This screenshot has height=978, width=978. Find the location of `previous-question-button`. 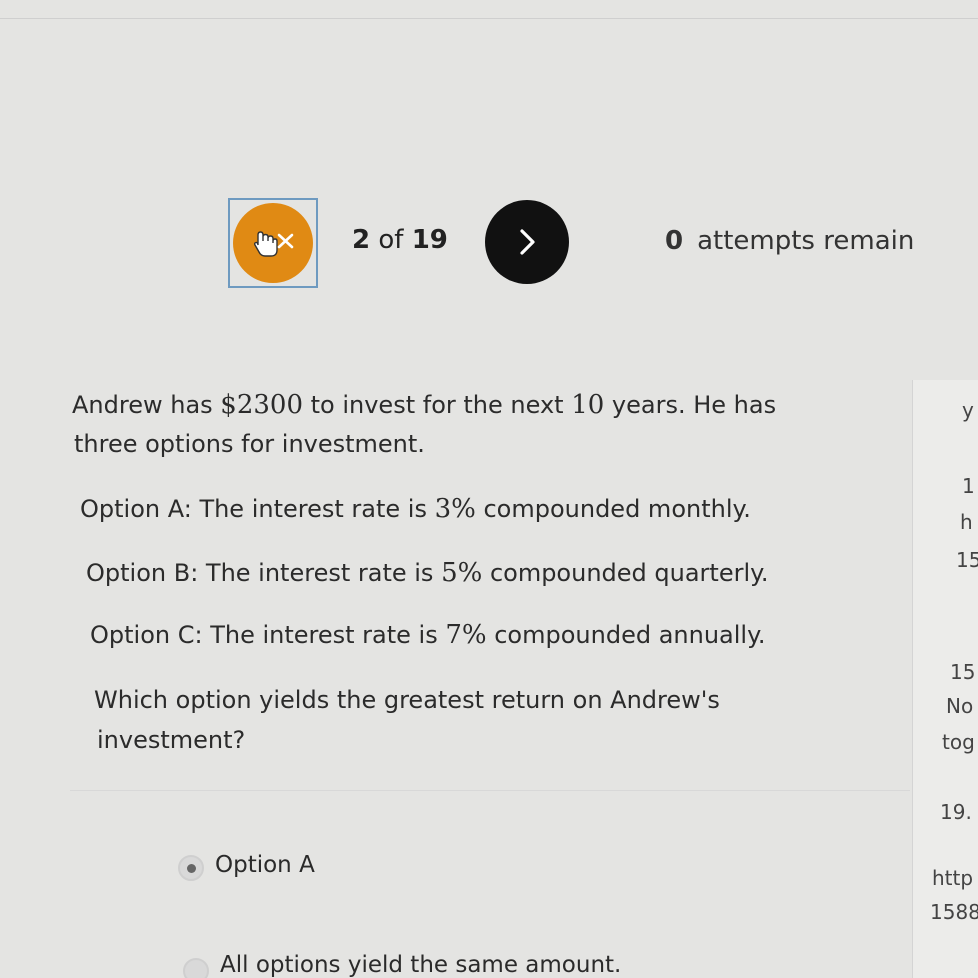

previous-question-button is located at coordinates (273, 243).